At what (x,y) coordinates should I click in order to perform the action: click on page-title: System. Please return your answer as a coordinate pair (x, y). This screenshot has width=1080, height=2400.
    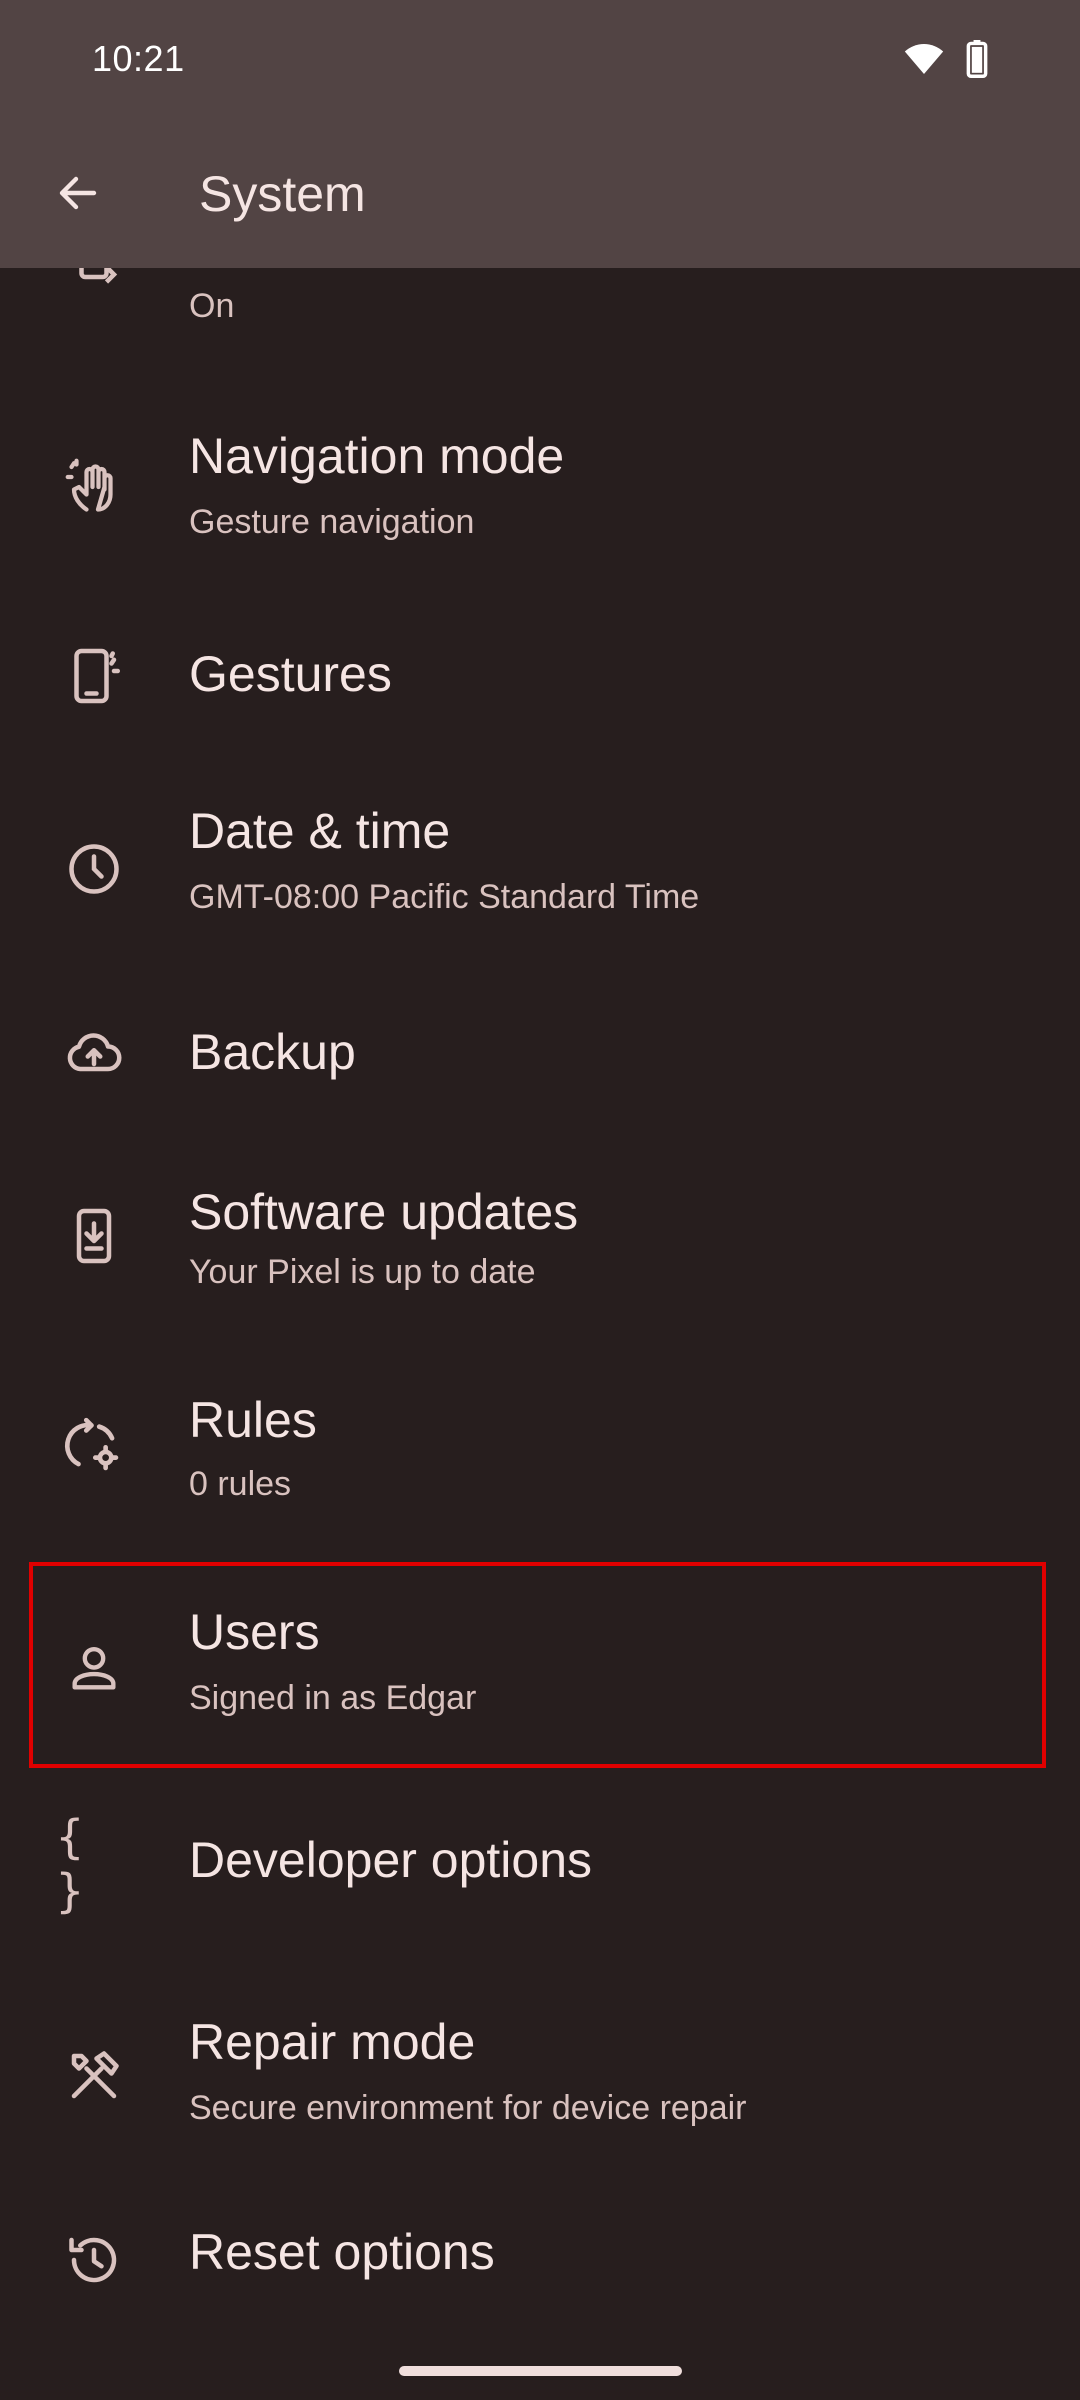
    Looking at the image, I should click on (282, 194).